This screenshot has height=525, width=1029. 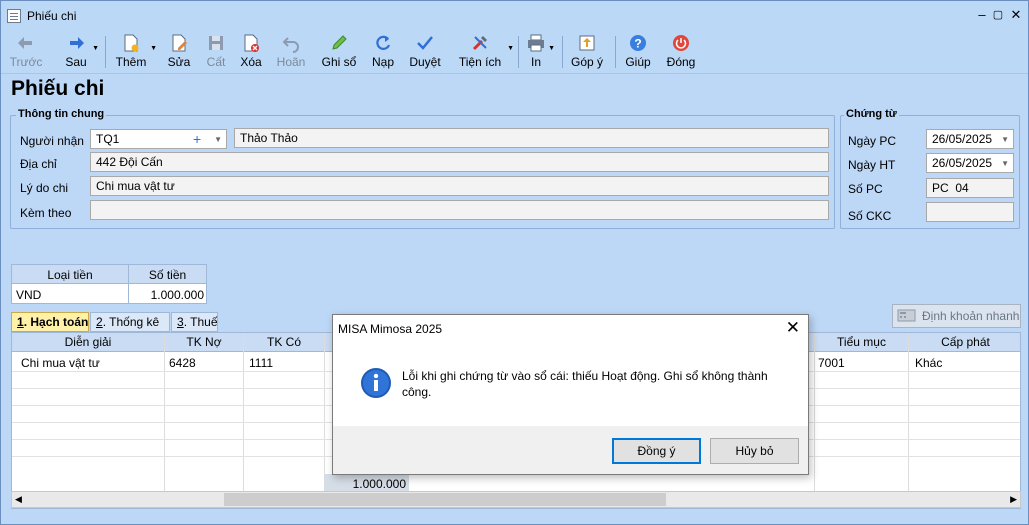 I want to click on scrollbar-thumb, so click(x=445, y=499).